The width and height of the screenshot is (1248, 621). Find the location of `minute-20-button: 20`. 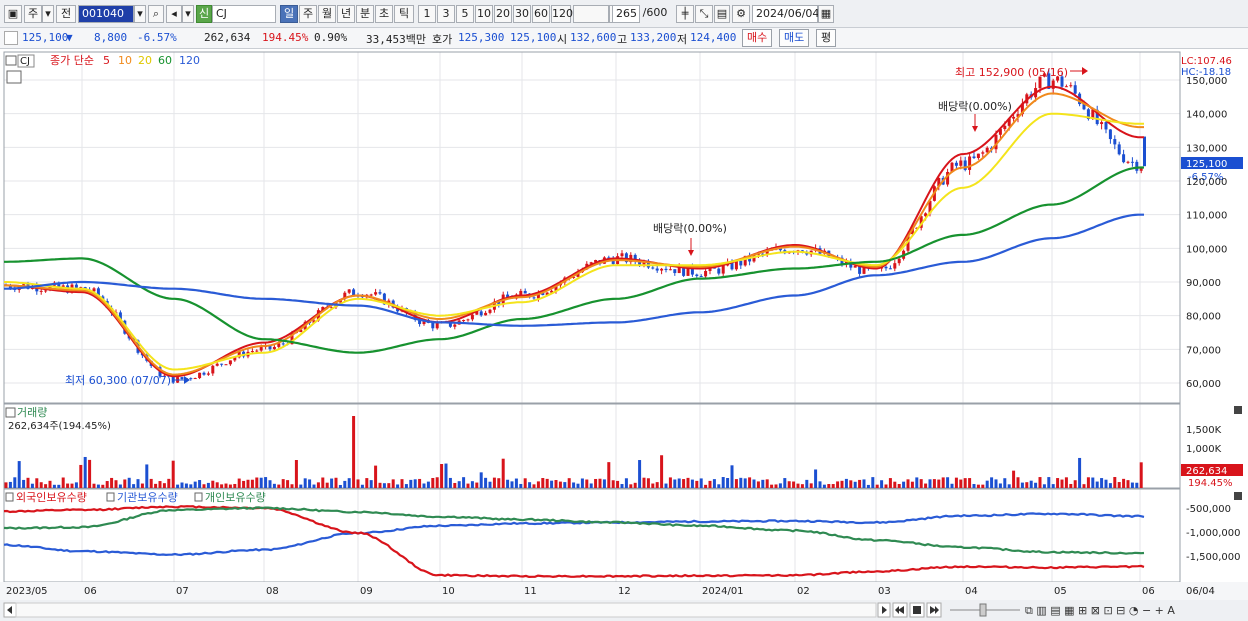

minute-20-button: 20 is located at coordinates (503, 14).